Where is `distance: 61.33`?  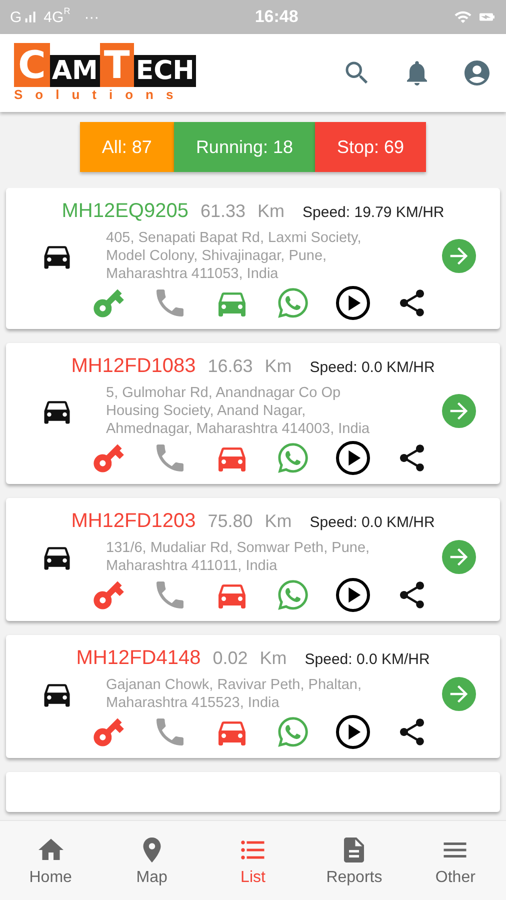
distance: 61.33 is located at coordinates (223, 211).